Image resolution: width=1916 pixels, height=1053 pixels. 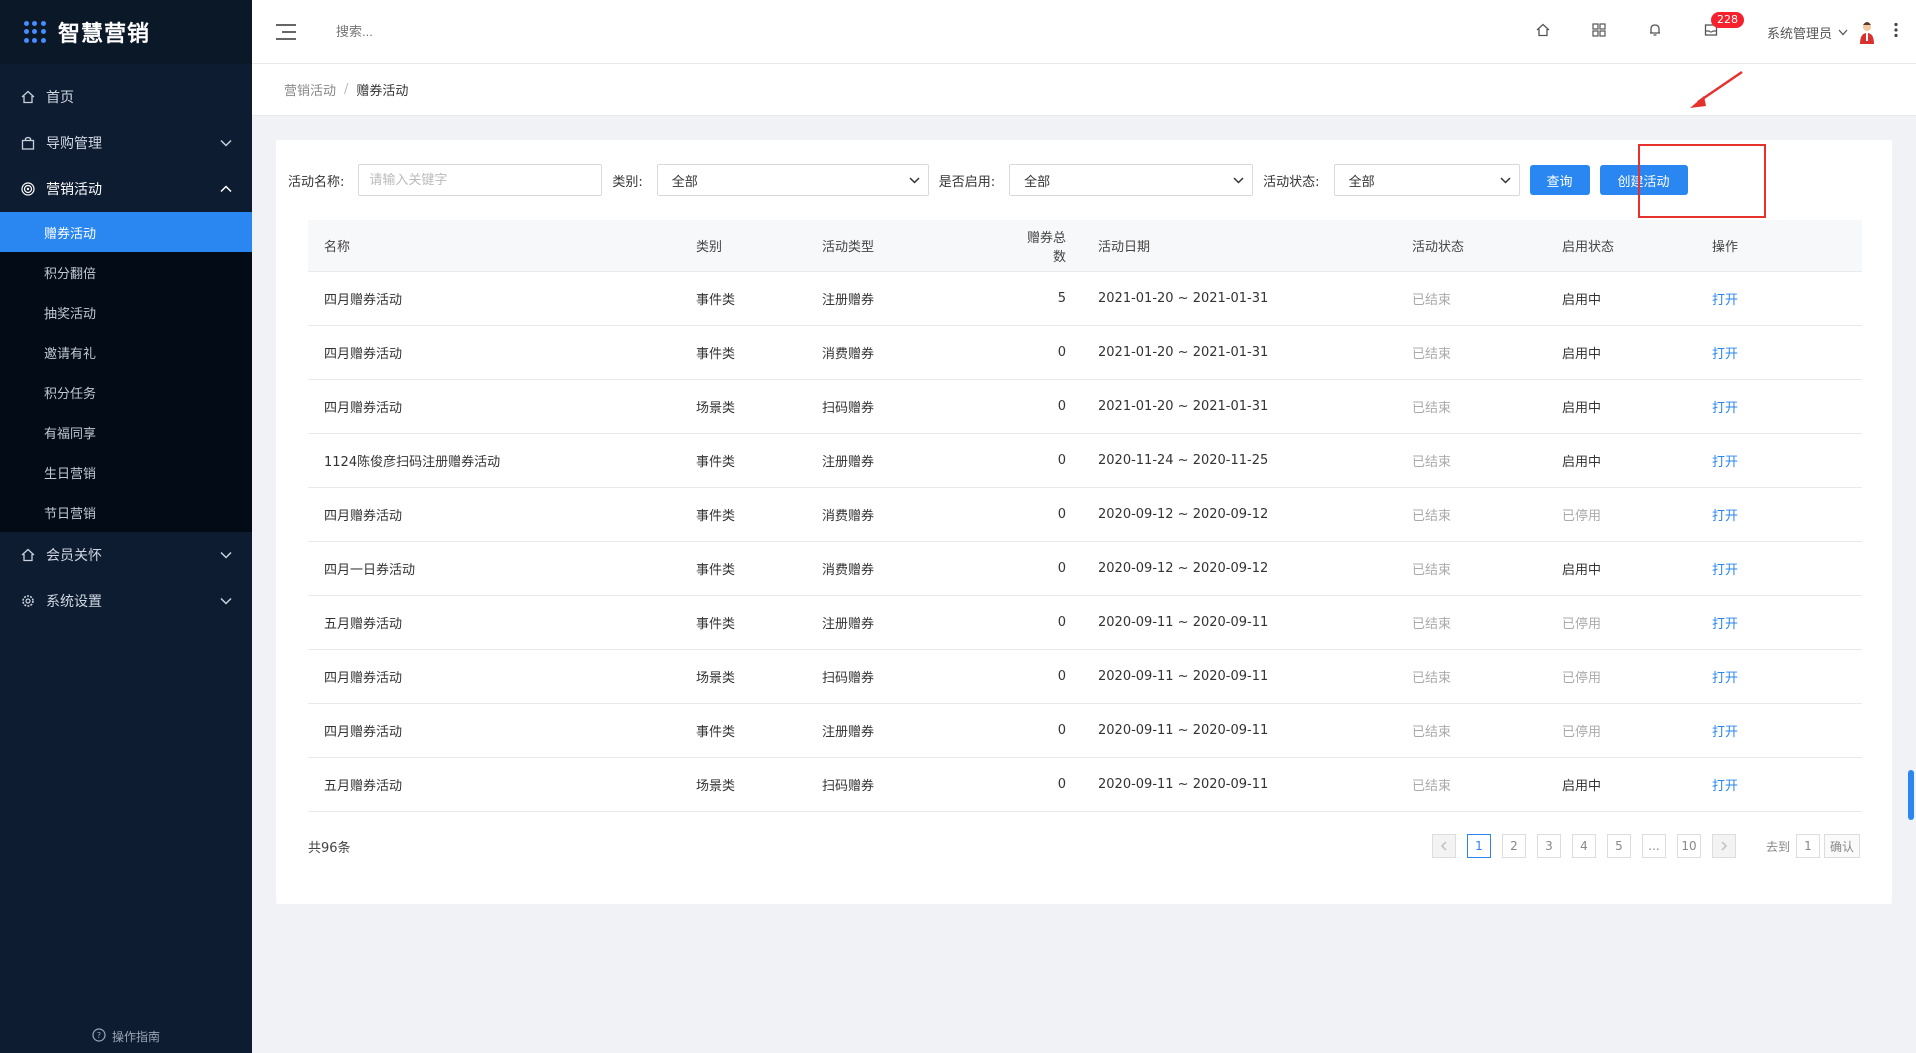 What do you see at coordinates (1183, 568) in the screenshot?
I see `cell-date: 2020-09-12 ~ 2020-09-12` at bounding box center [1183, 568].